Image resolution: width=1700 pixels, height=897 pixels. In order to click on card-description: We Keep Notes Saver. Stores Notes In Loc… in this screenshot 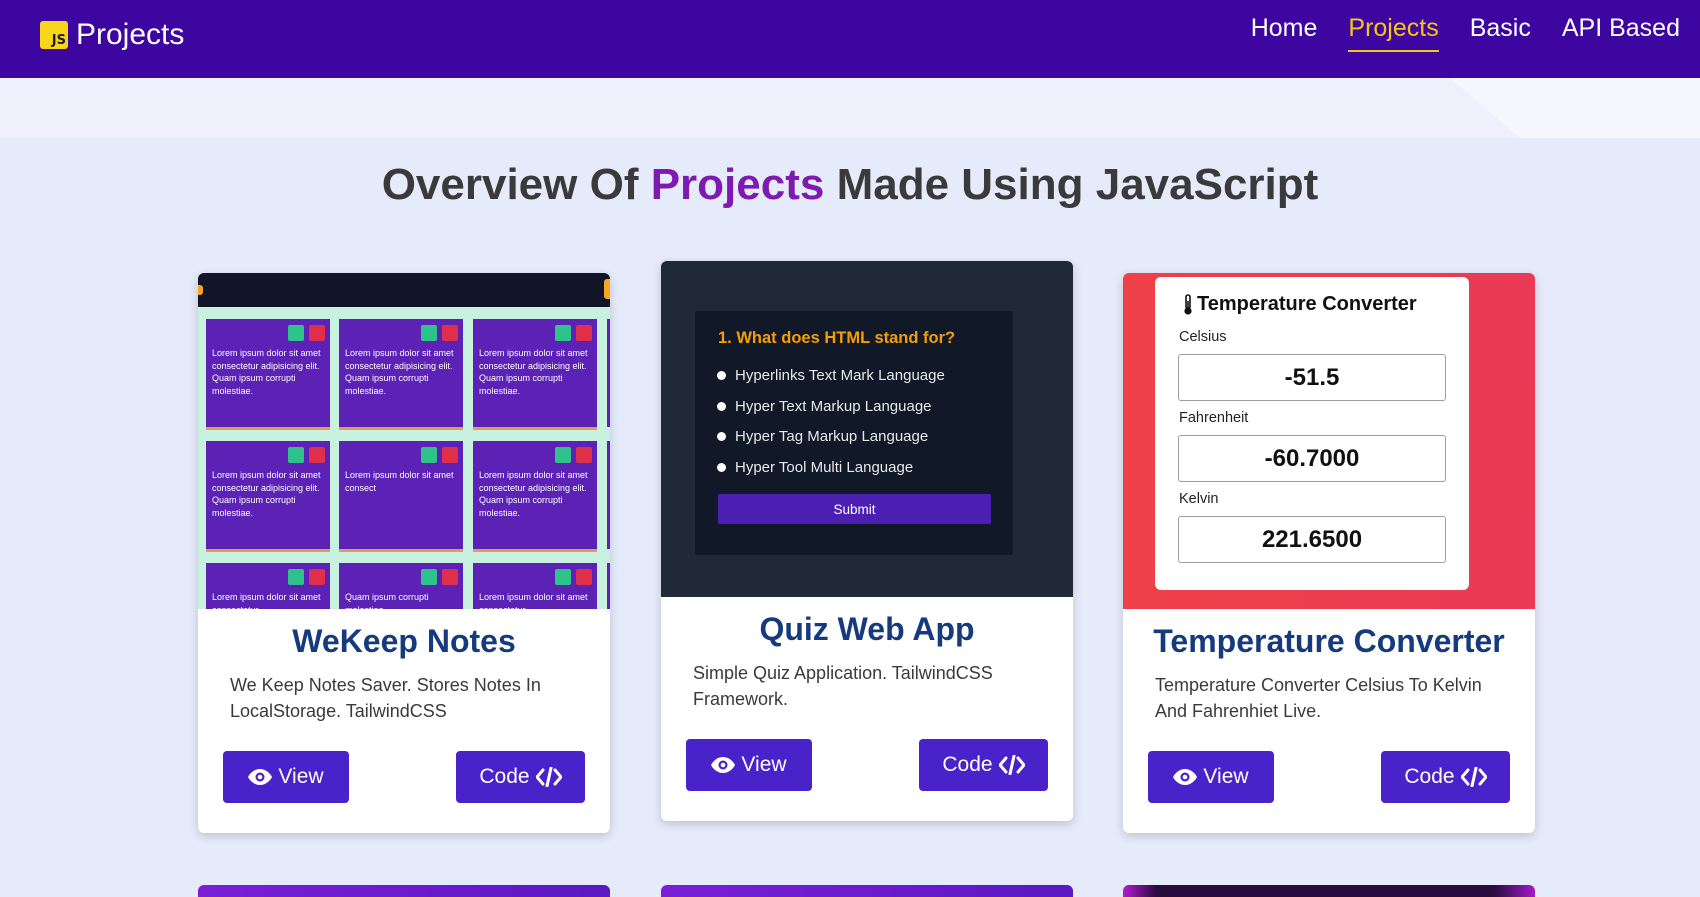, I will do `click(385, 698)`.